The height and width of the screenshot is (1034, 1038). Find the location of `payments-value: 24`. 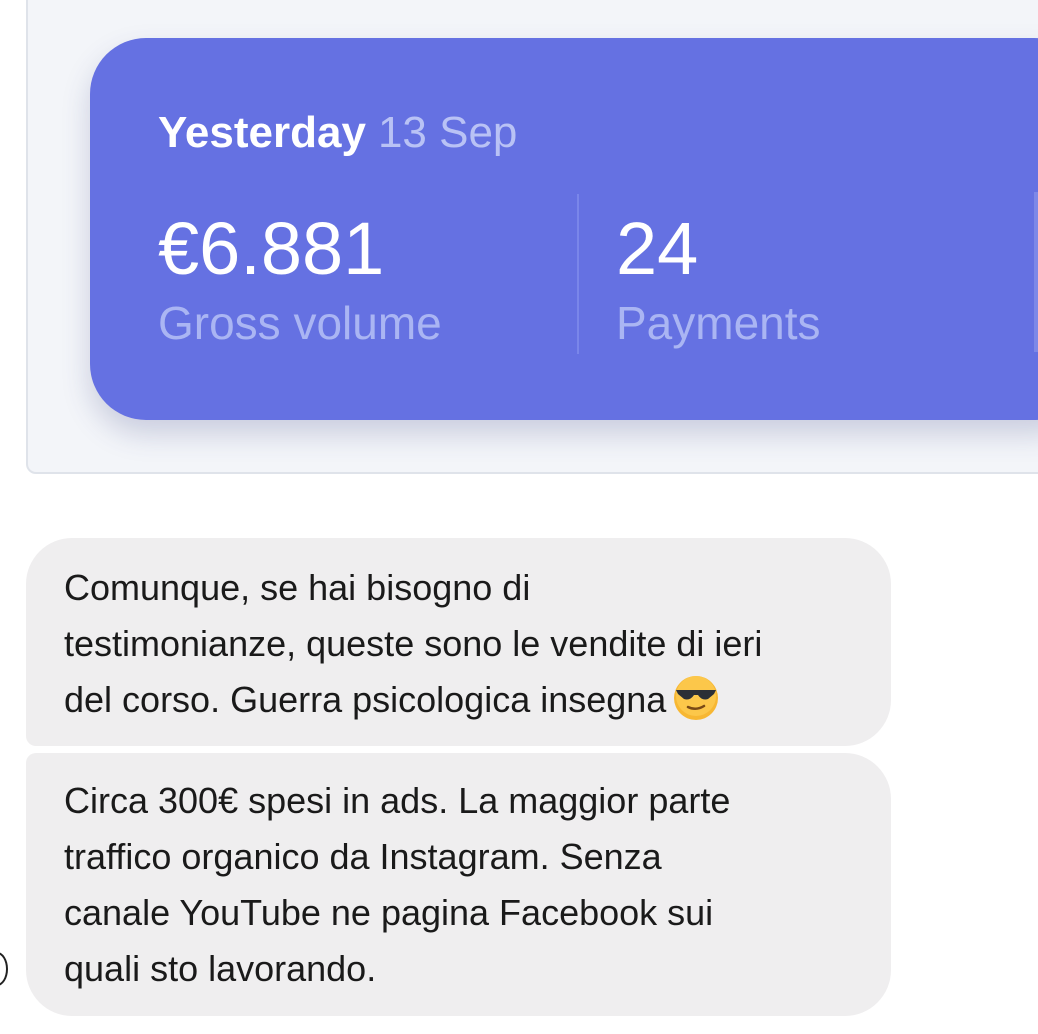

payments-value: 24 is located at coordinates (657, 248).